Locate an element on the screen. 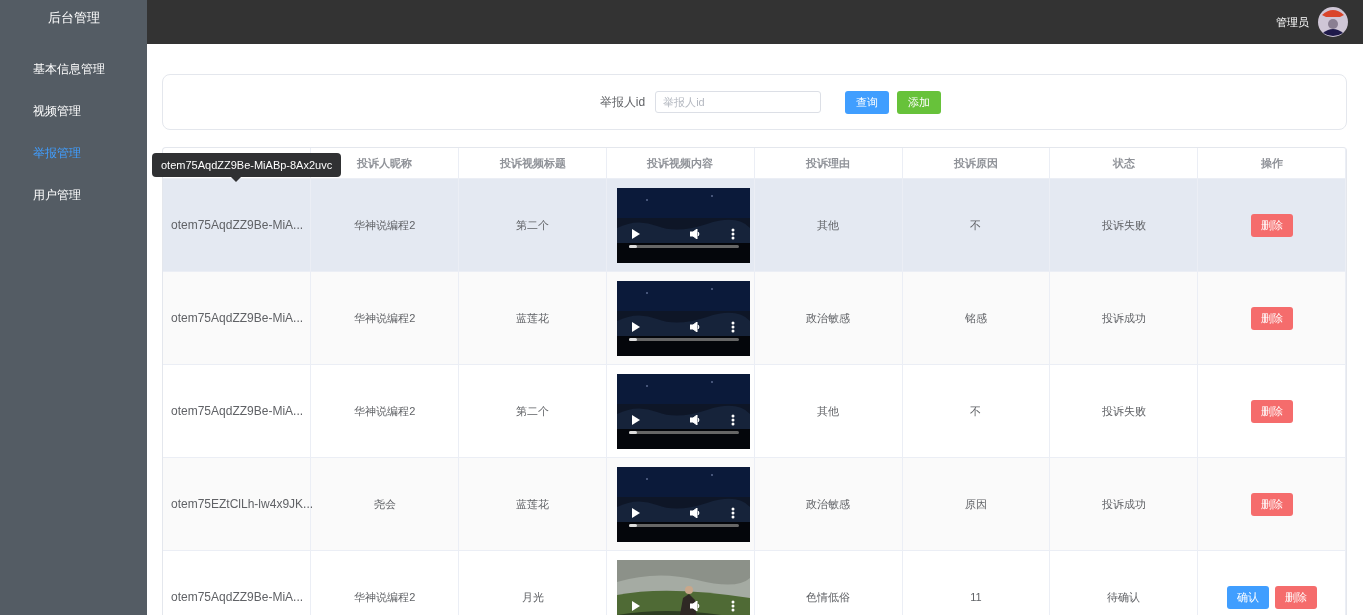 This screenshot has width=1363, height=615. column-header: 状态 is located at coordinates (1123, 163).